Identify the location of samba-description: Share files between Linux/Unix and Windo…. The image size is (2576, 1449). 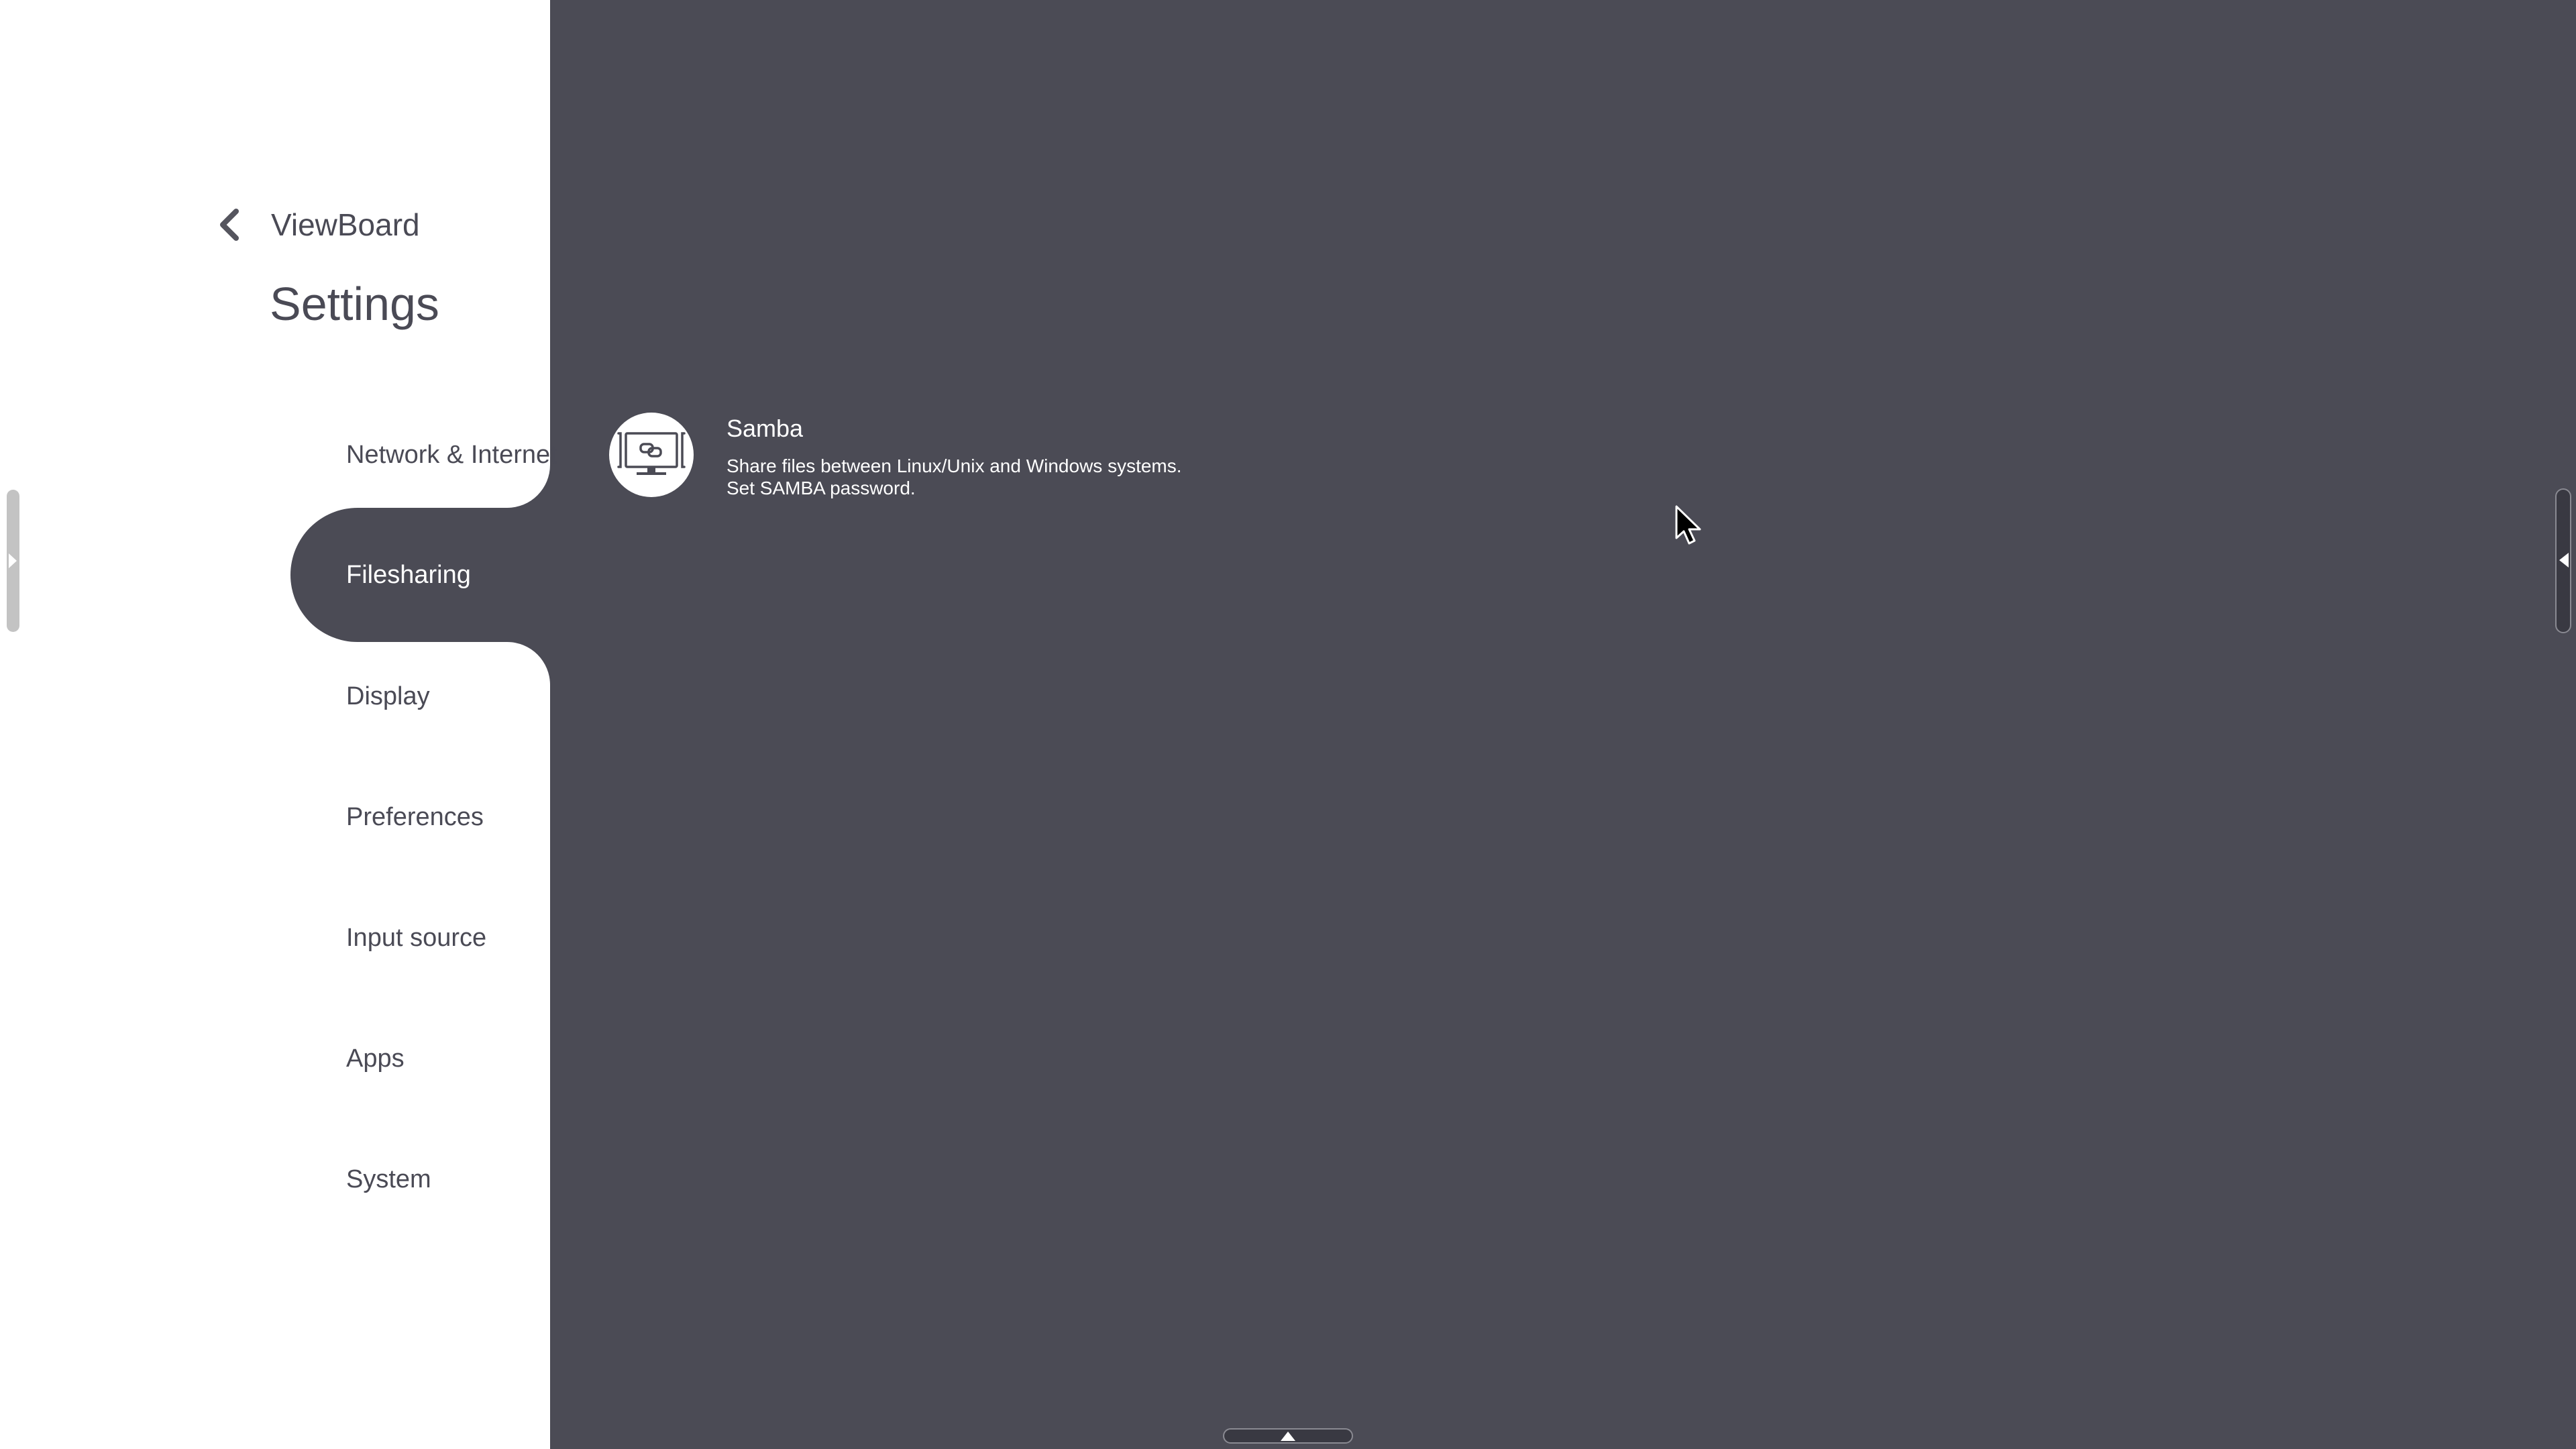
(954, 477).